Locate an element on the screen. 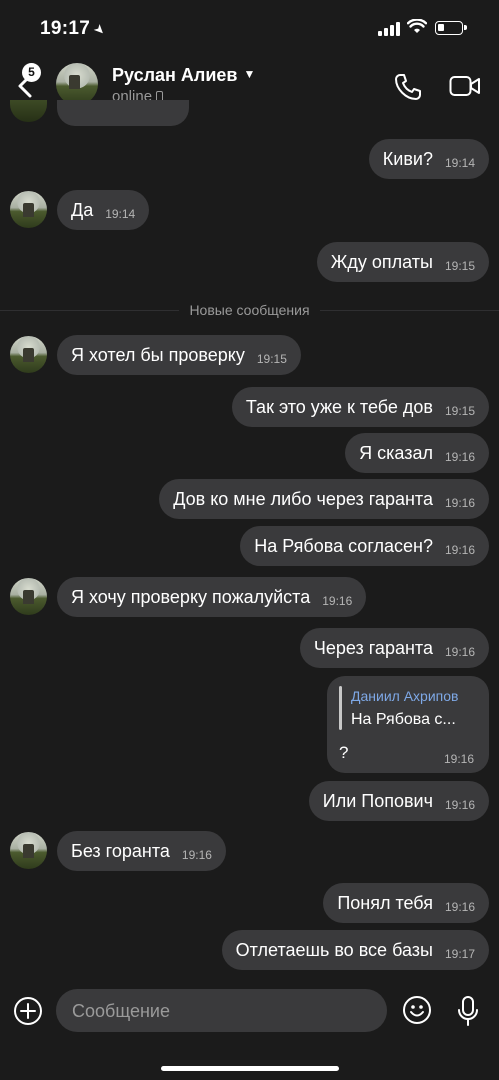  message-bubble-incoming: Я хотел бы проверку 19:15 is located at coordinates (179, 355).